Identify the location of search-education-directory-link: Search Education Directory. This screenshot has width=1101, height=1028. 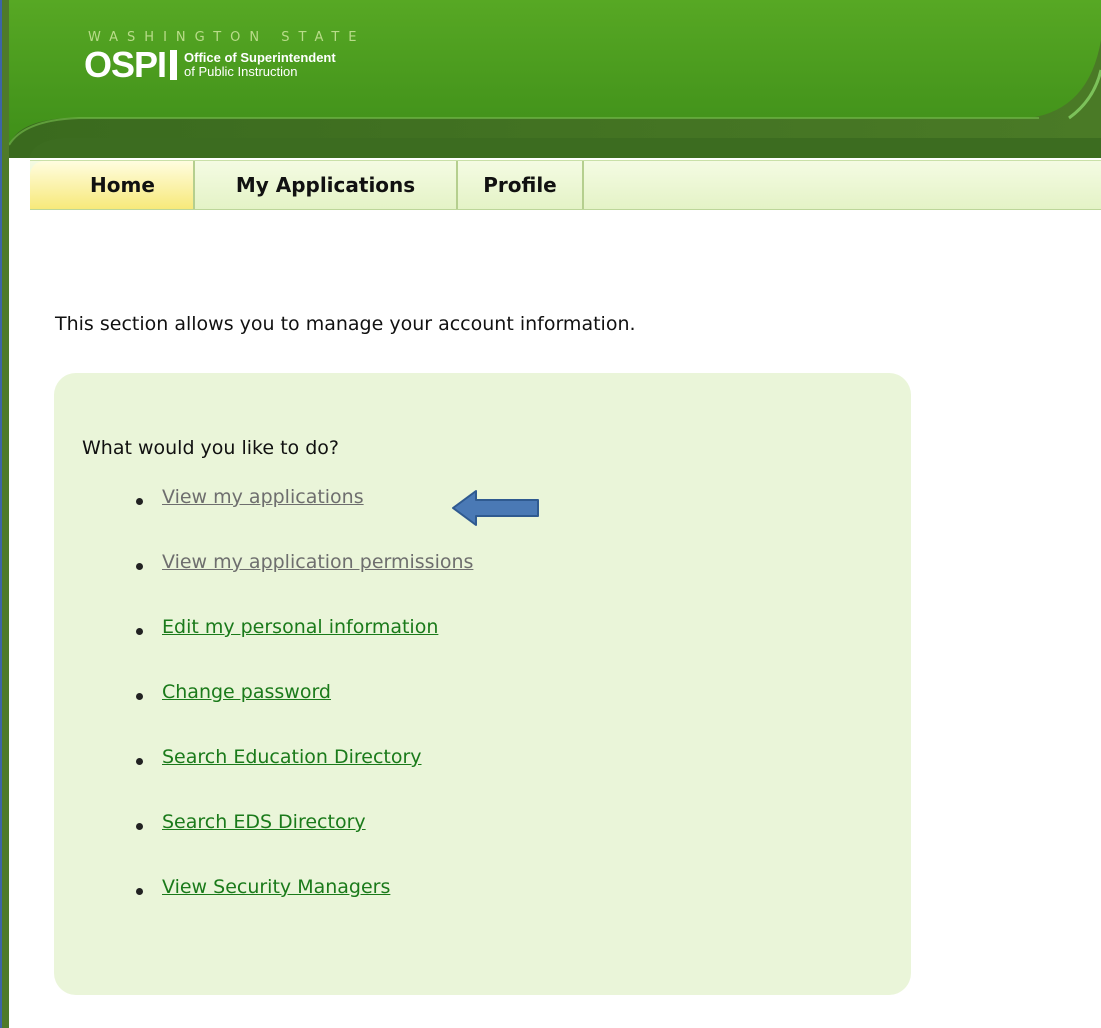
(292, 757).